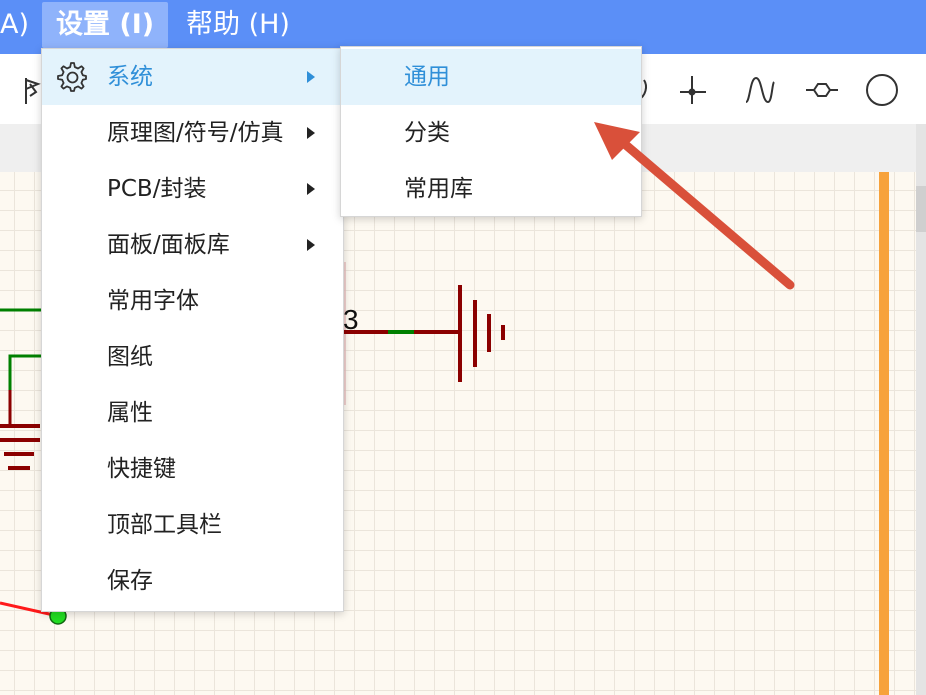 This screenshot has width=926, height=695. I want to click on submenu-item-label: 常用库, so click(438, 189).